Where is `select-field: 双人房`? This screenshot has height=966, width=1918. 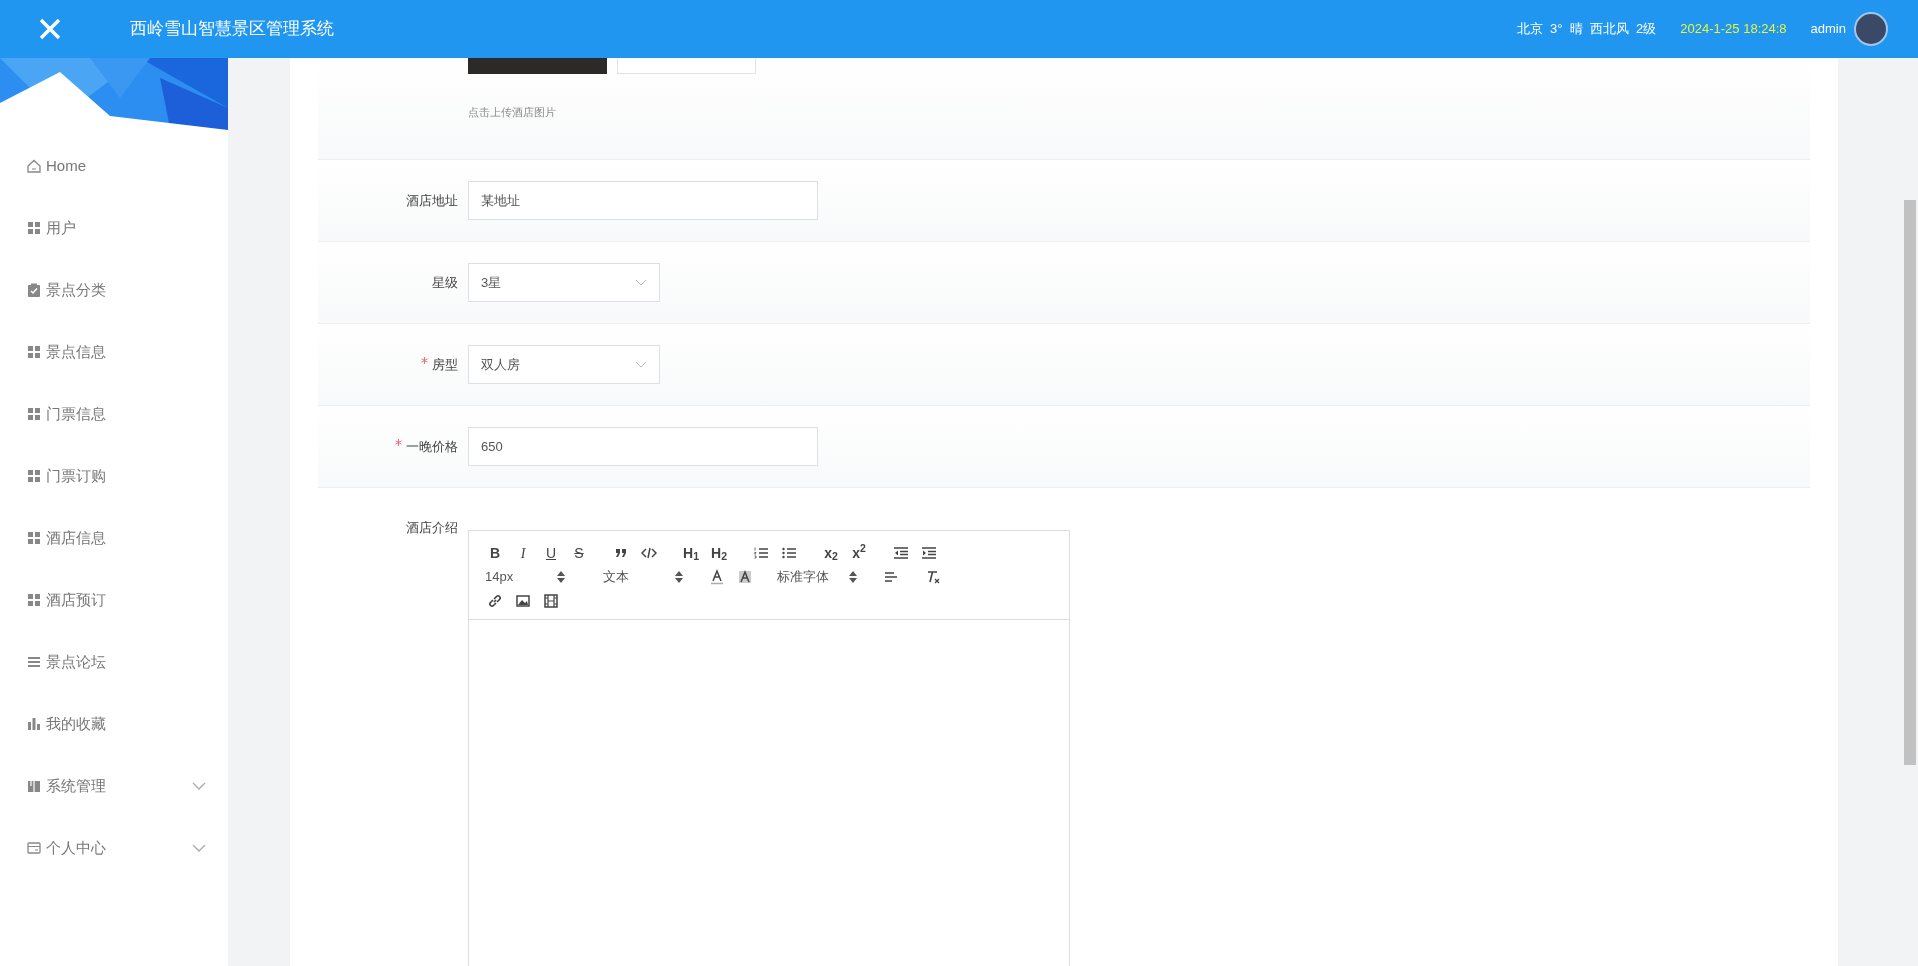
select-field: 双人房 is located at coordinates (564, 364).